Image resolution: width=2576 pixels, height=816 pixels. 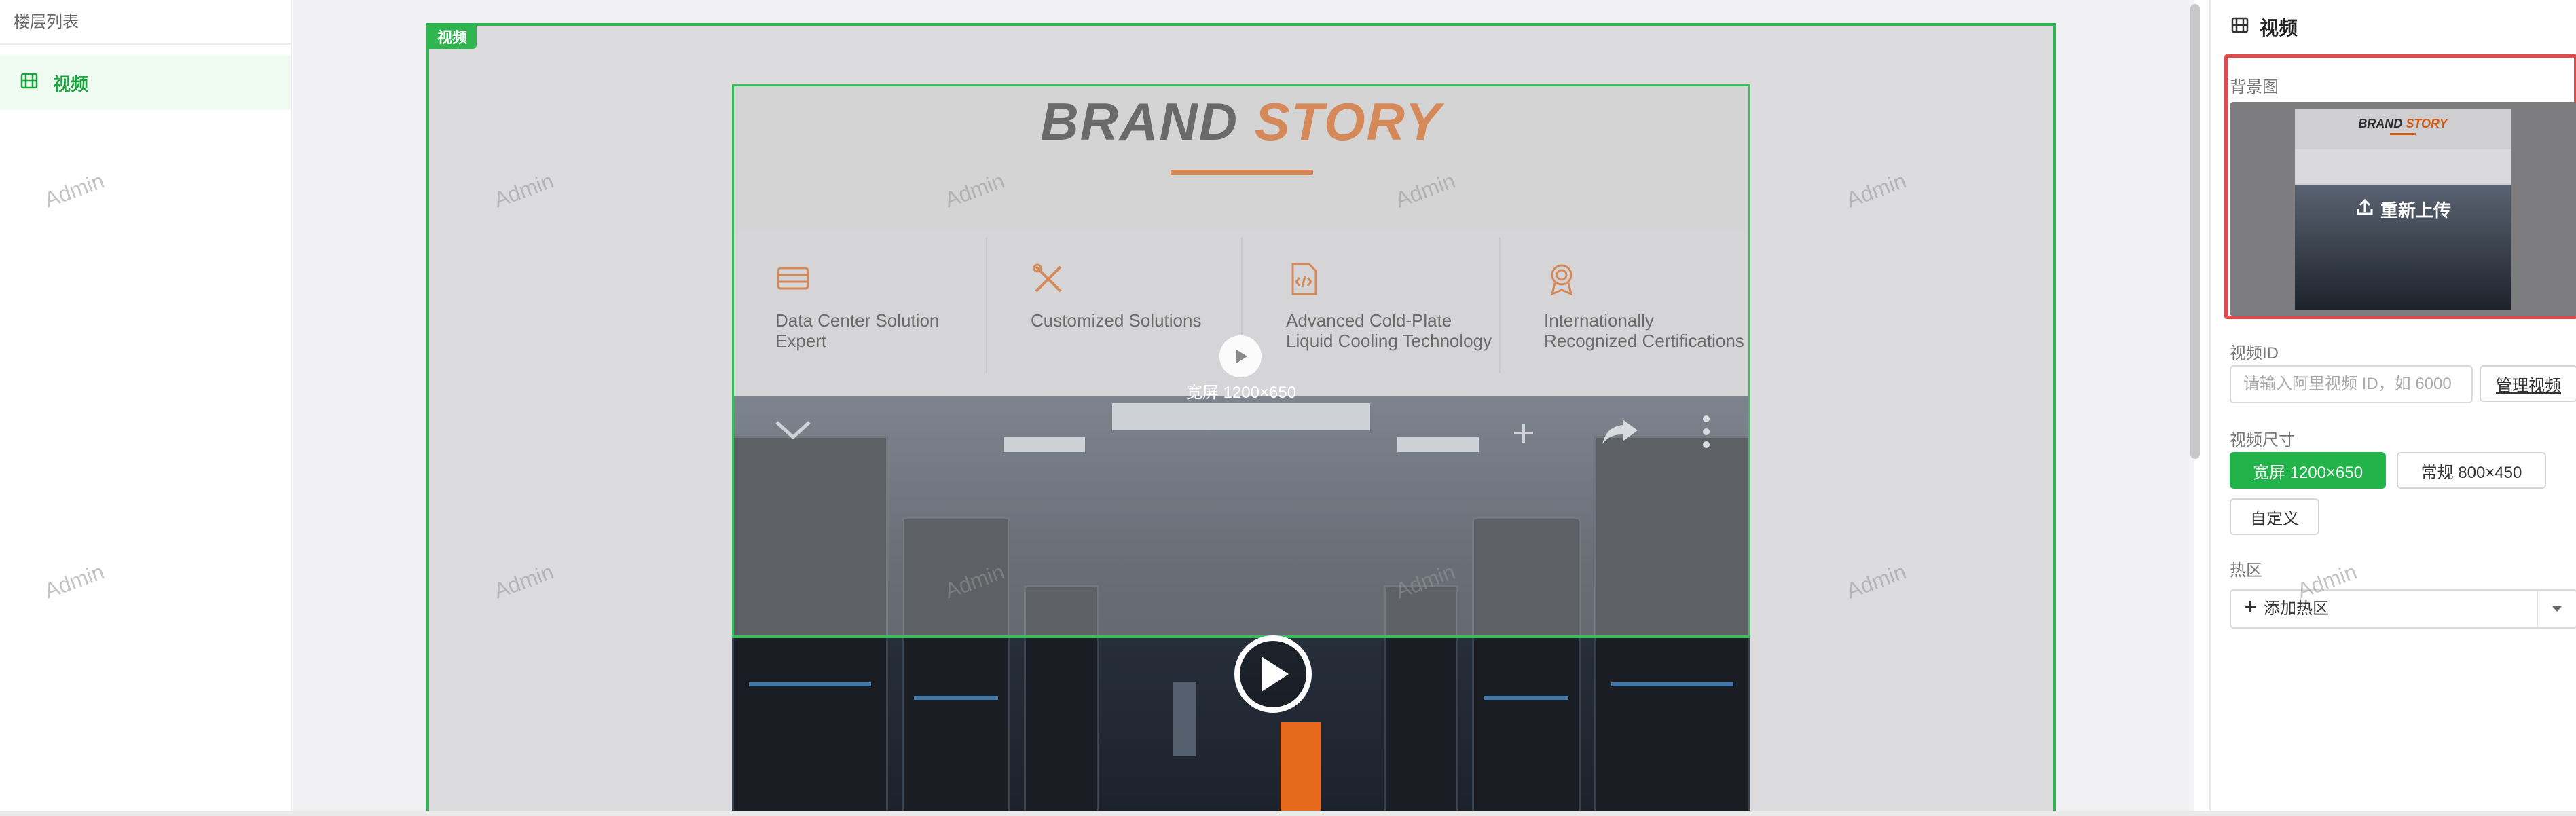 What do you see at coordinates (1241, 393) in the screenshot?
I see `size-badge: 宽屏 1200×650` at bounding box center [1241, 393].